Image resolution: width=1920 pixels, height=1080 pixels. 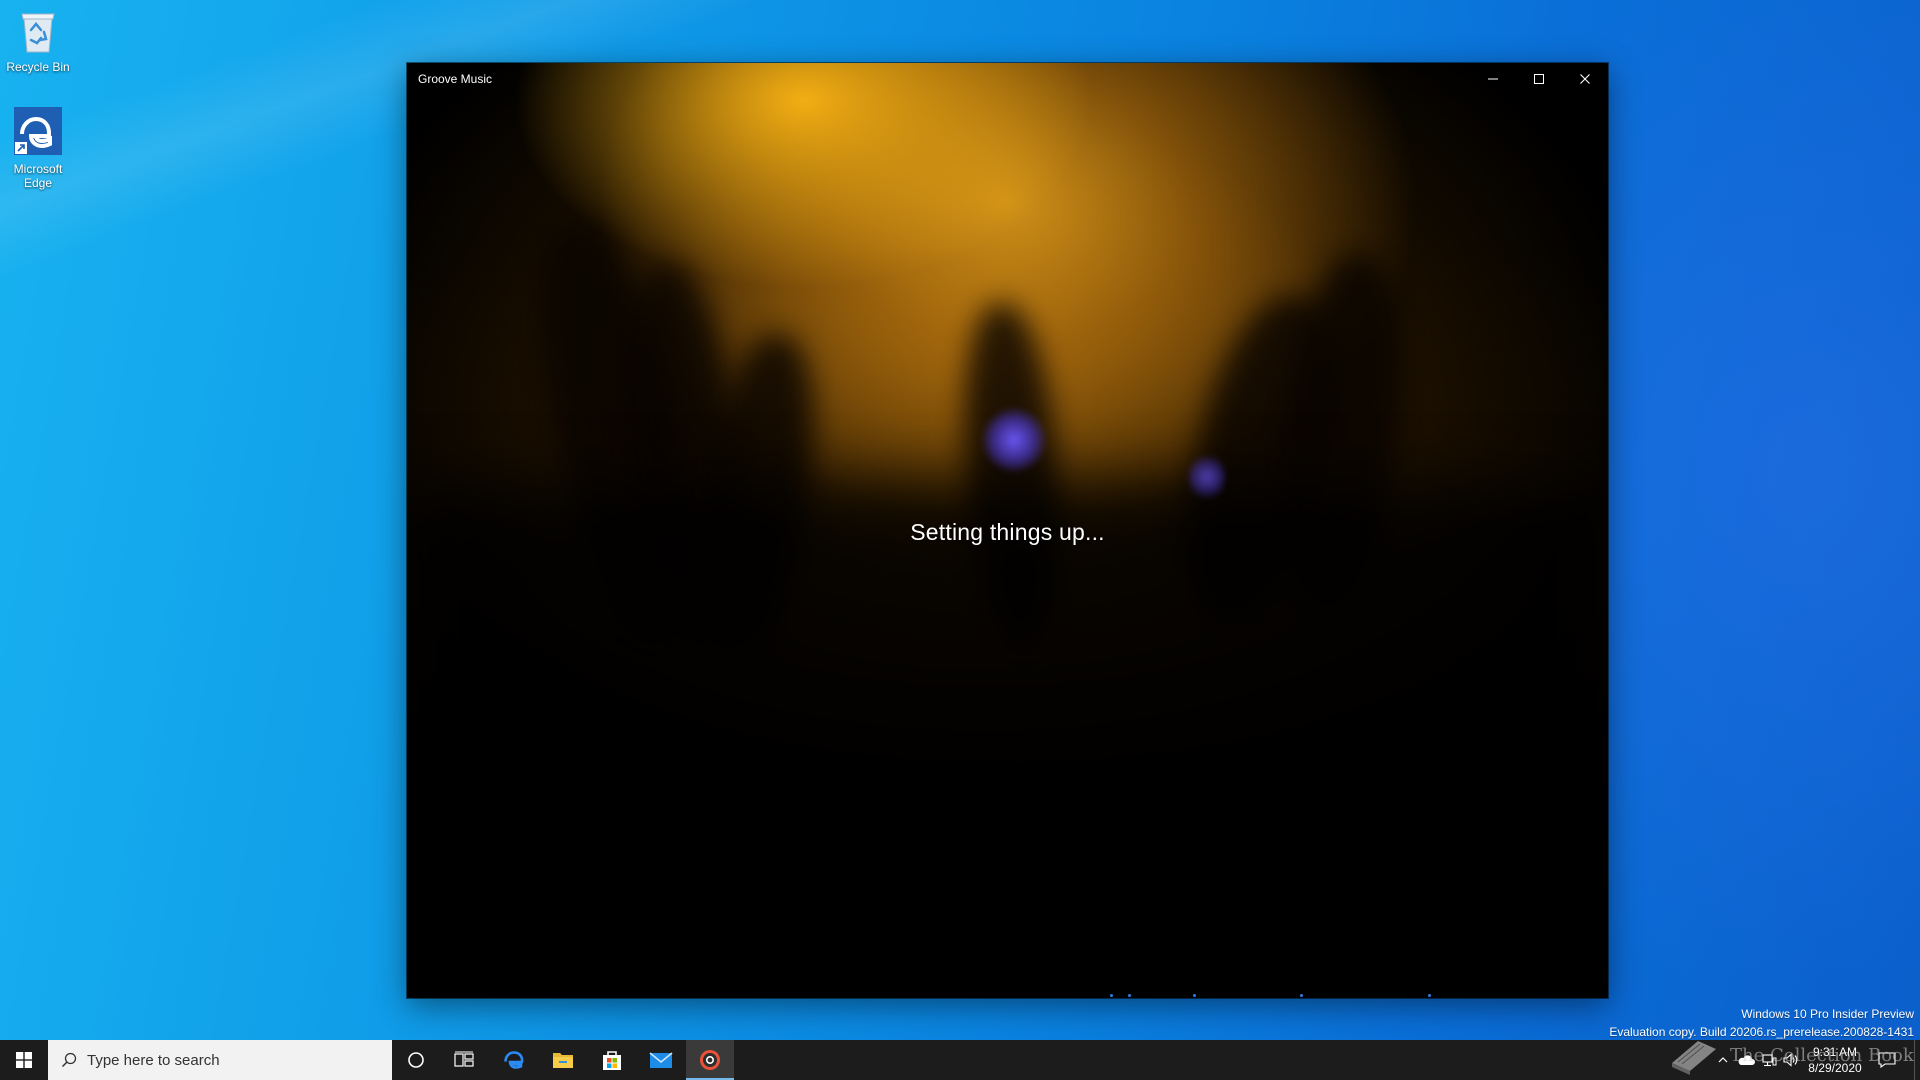 What do you see at coordinates (1827, 1014) in the screenshot?
I see `watermark-edition: Windows 10 Pro Insider Preview` at bounding box center [1827, 1014].